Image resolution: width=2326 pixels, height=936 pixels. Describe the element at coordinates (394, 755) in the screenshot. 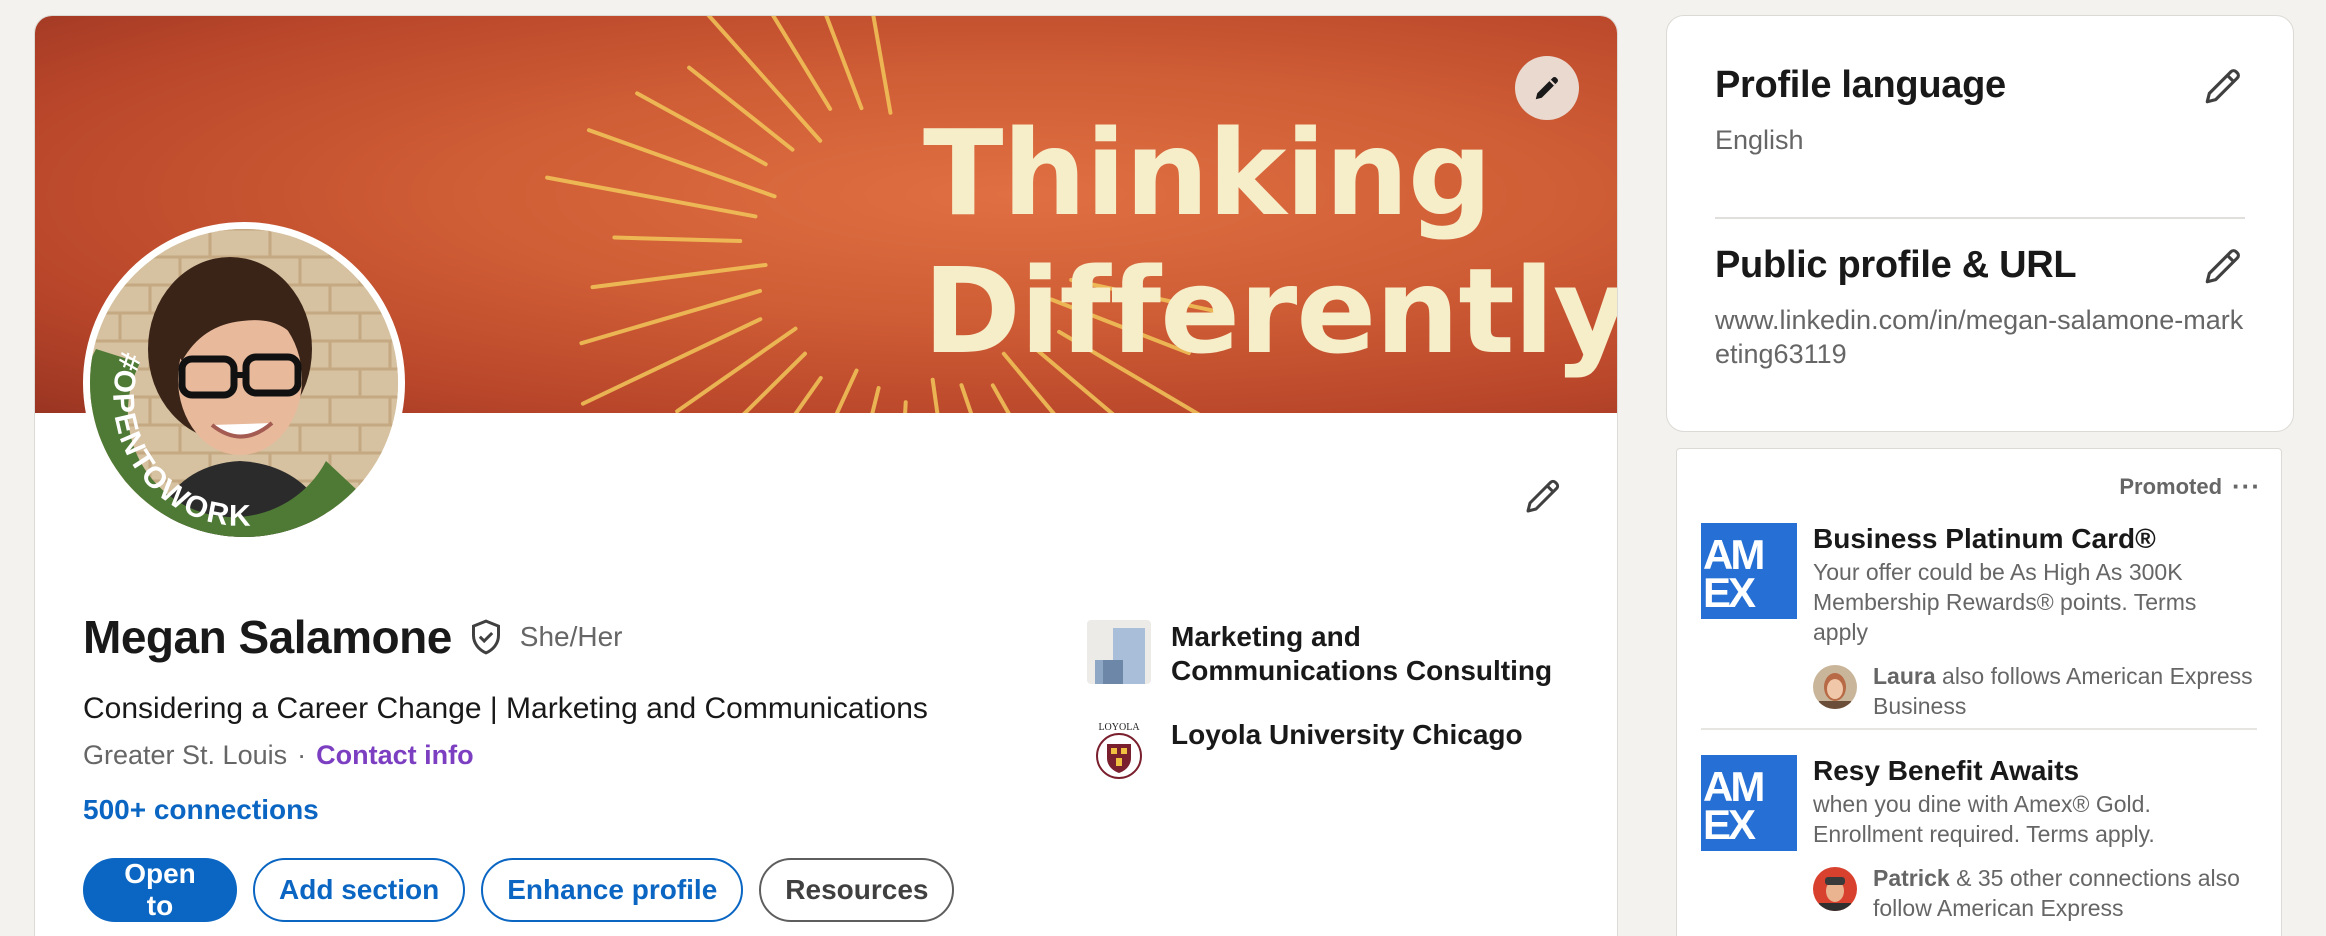

I see `contact-info-link: Contact info` at that location.